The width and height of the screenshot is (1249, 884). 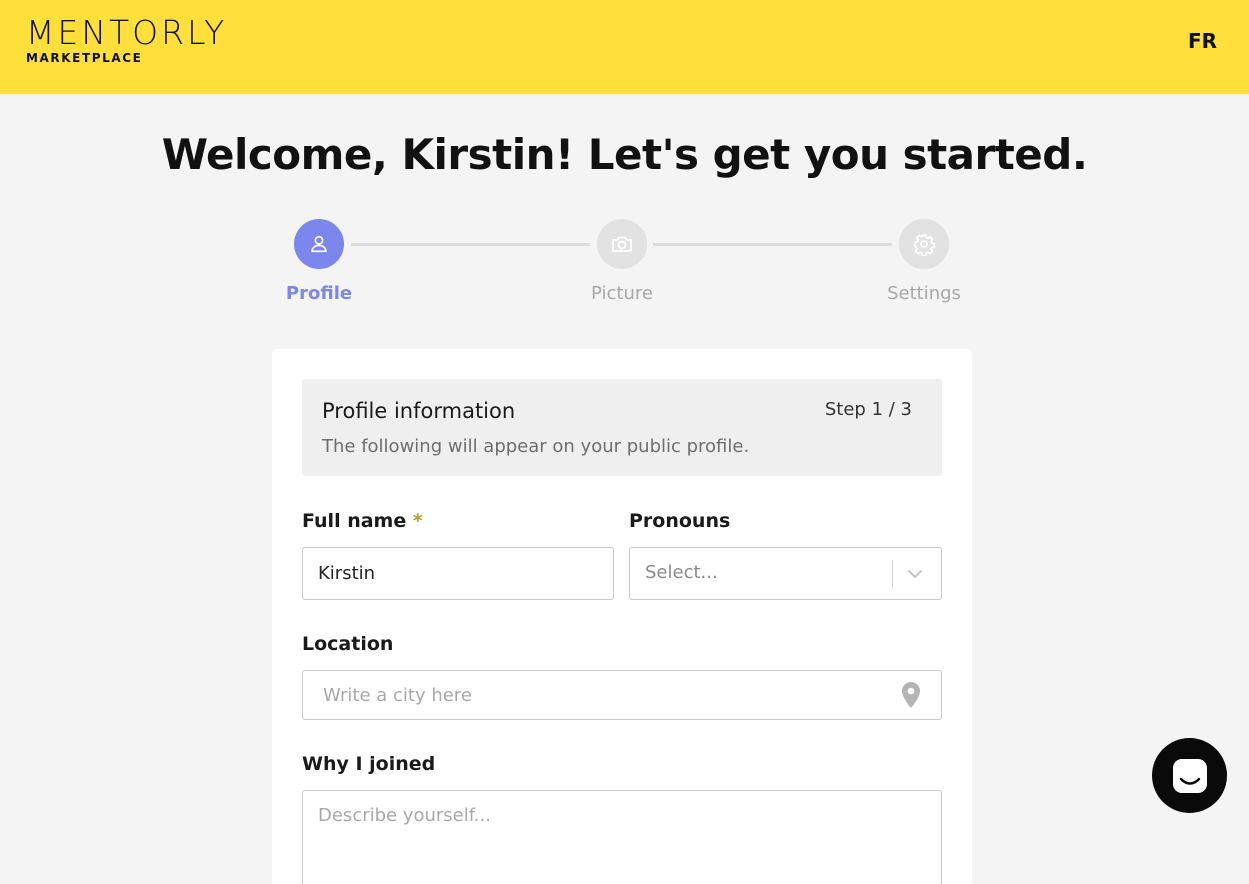 I want to click on select-separator, so click(x=892, y=574).